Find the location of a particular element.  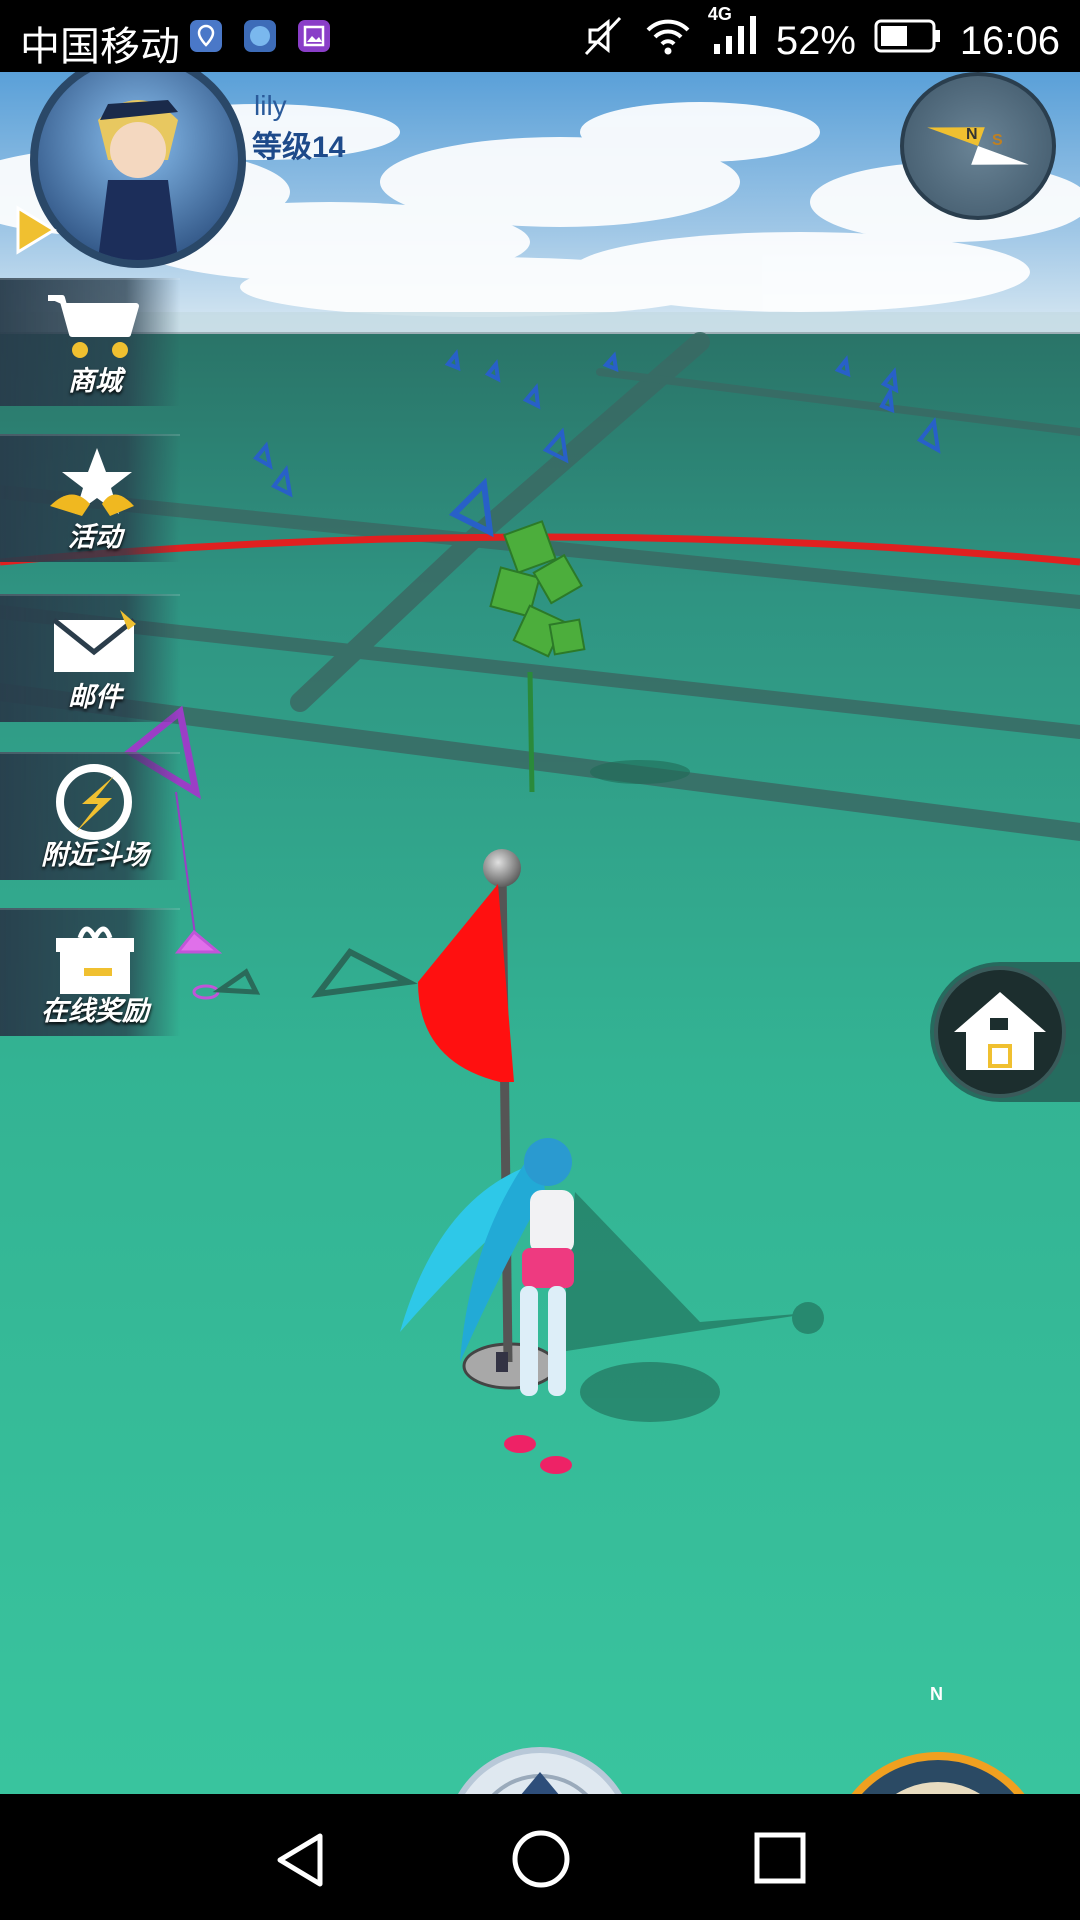

compass-north-label: N is located at coordinates (972, 134).